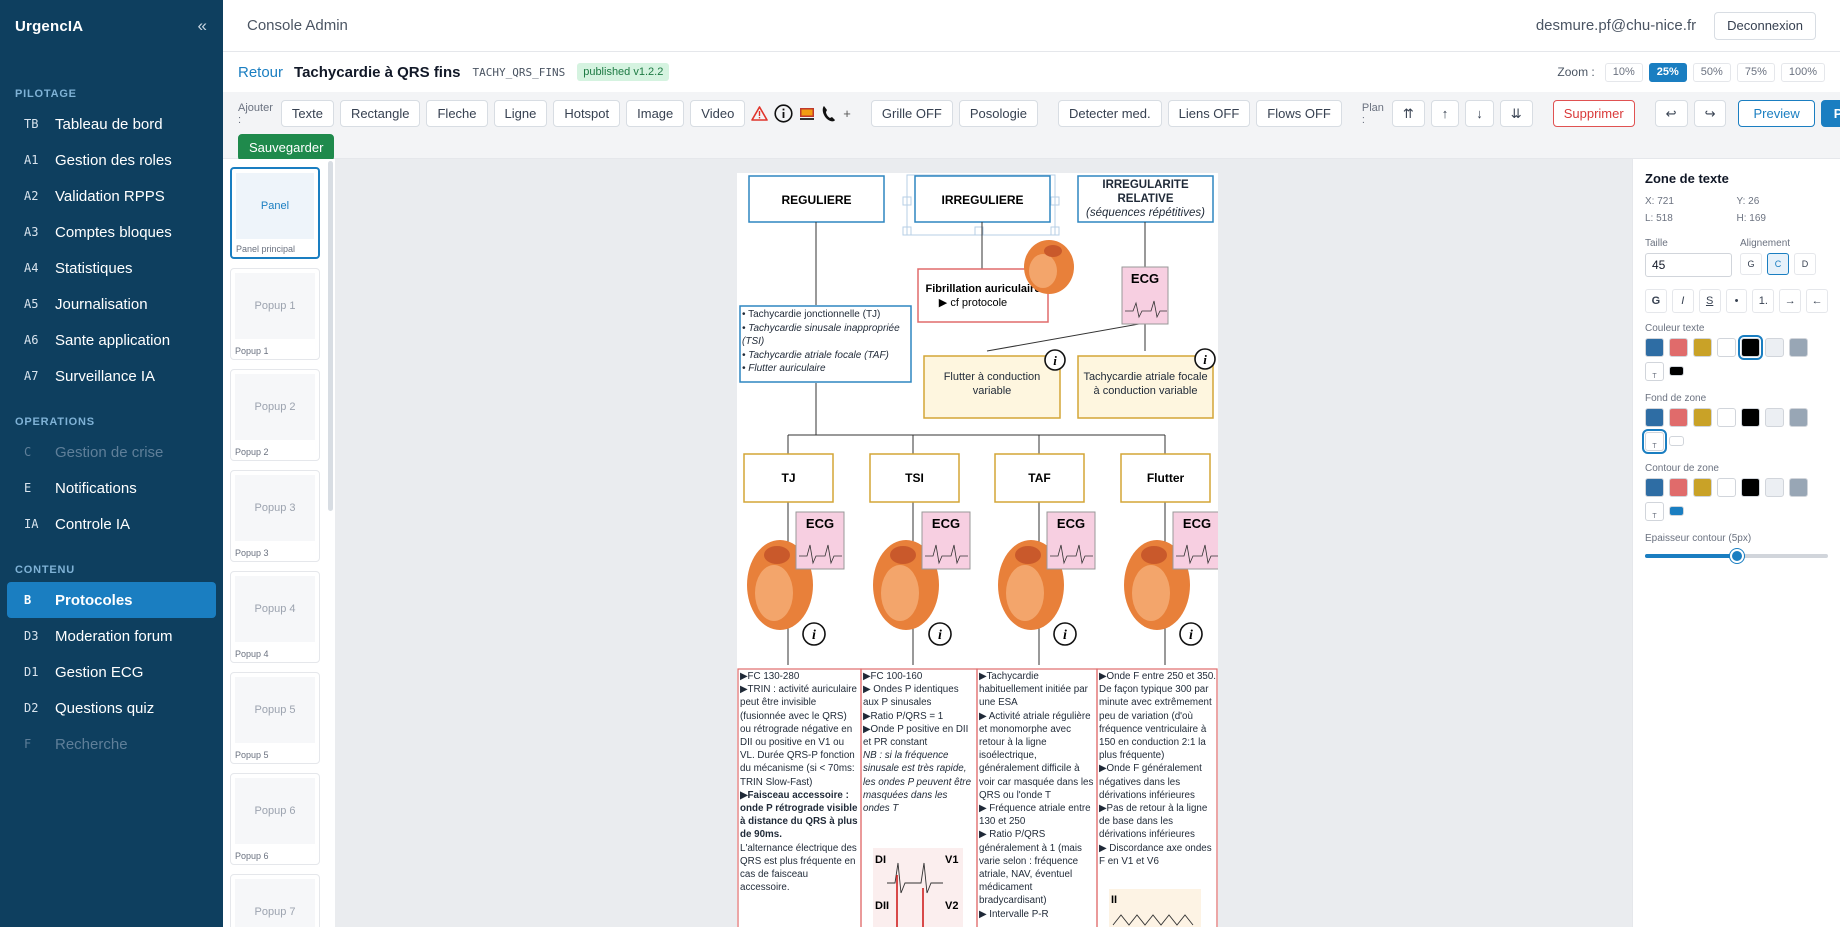  I want to click on box-taf: TAF ECG i, so click(1045, 549).